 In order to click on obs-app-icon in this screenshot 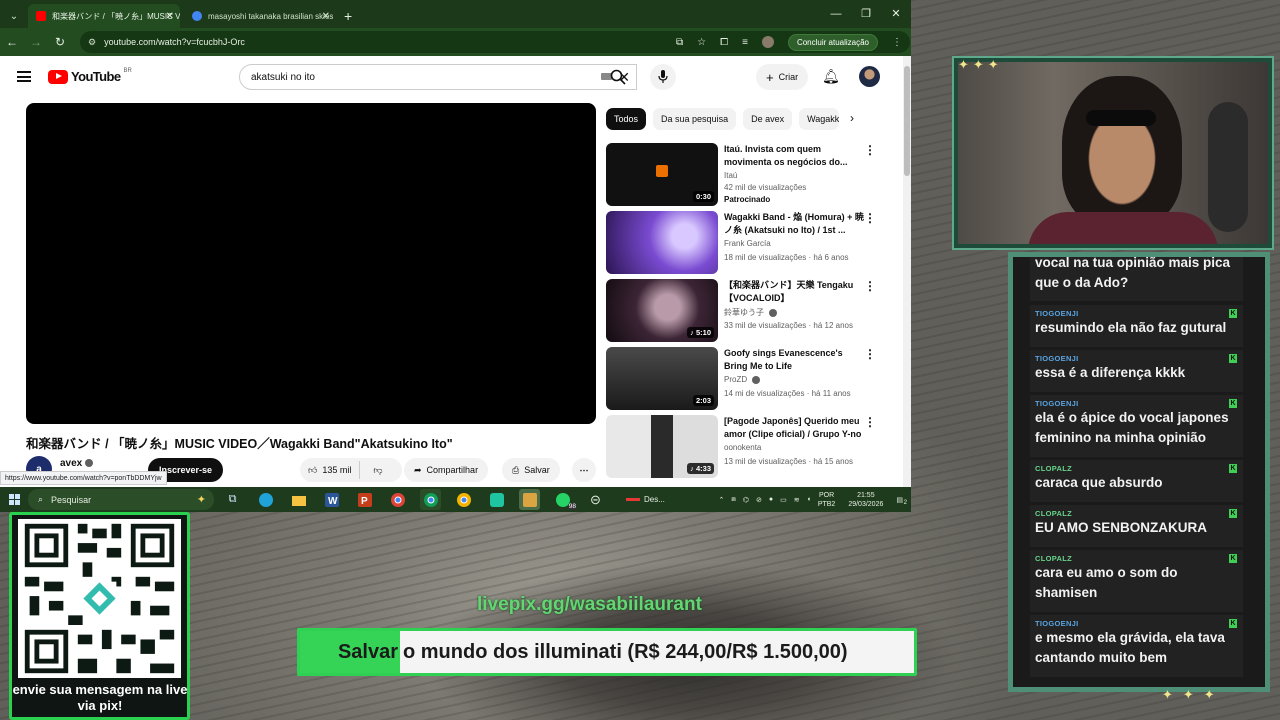, I will do `click(529, 499)`.